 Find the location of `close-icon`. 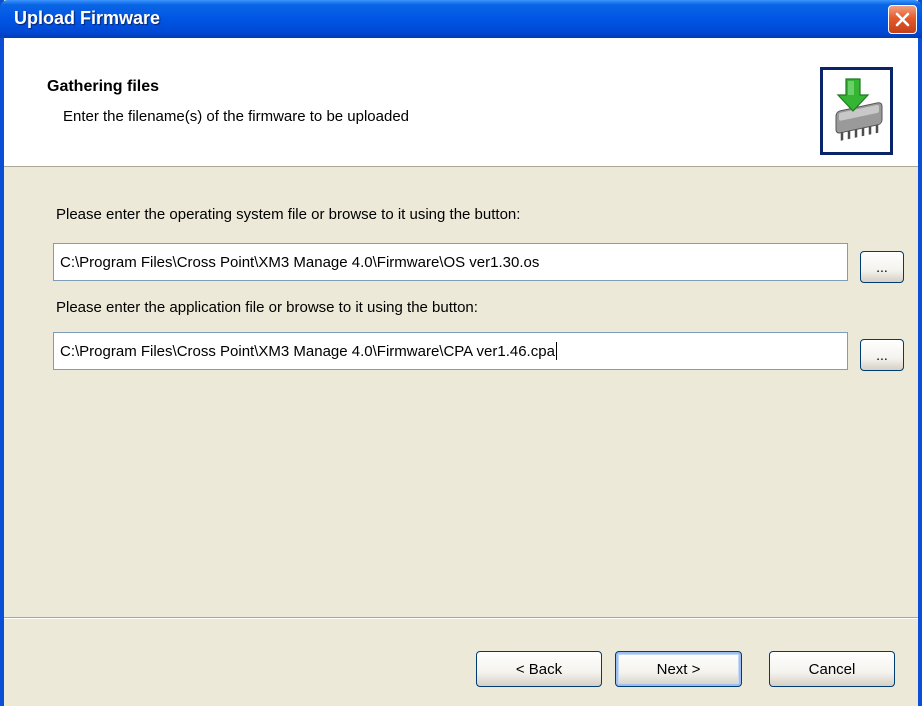

close-icon is located at coordinates (902, 19).